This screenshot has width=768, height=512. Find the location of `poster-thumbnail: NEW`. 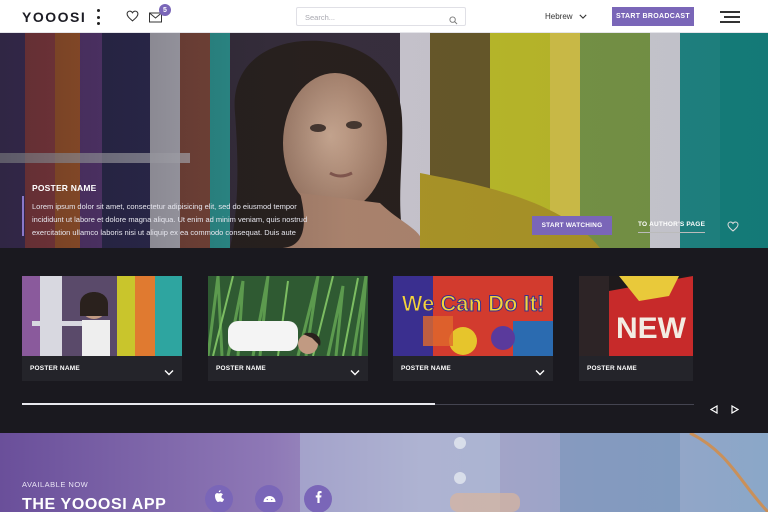

poster-thumbnail: NEW is located at coordinates (636, 316).